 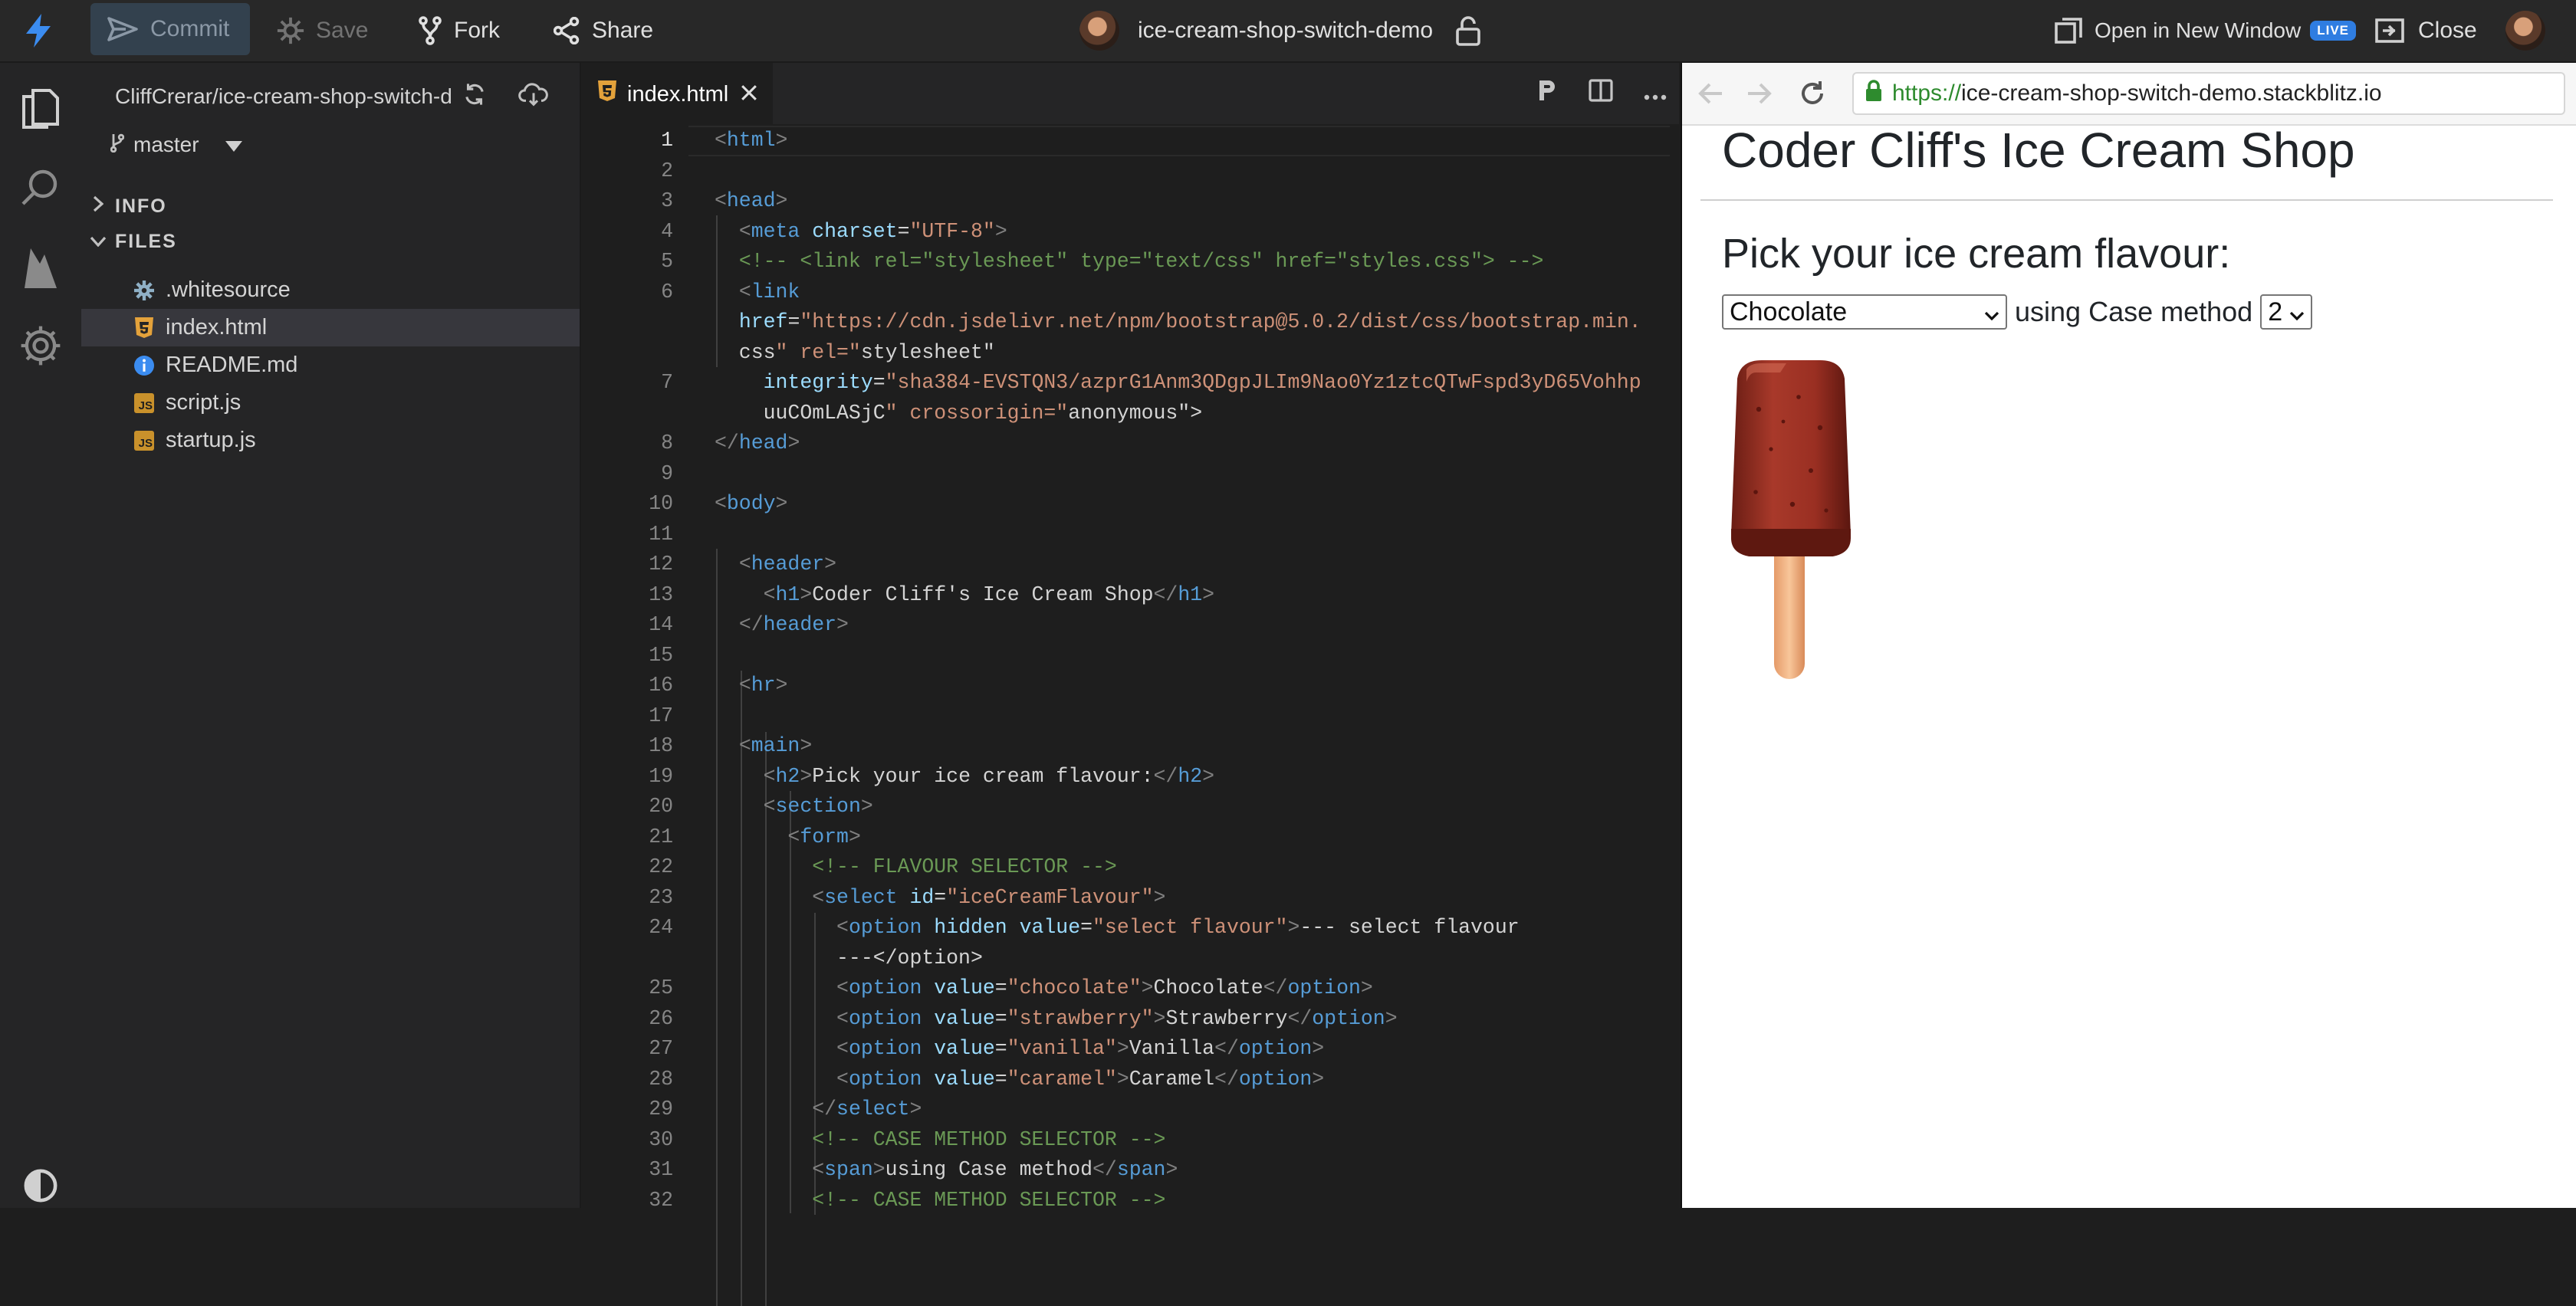 What do you see at coordinates (819, 1109) in the screenshot?
I see `code-line: </select>` at bounding box center [819, 1109].